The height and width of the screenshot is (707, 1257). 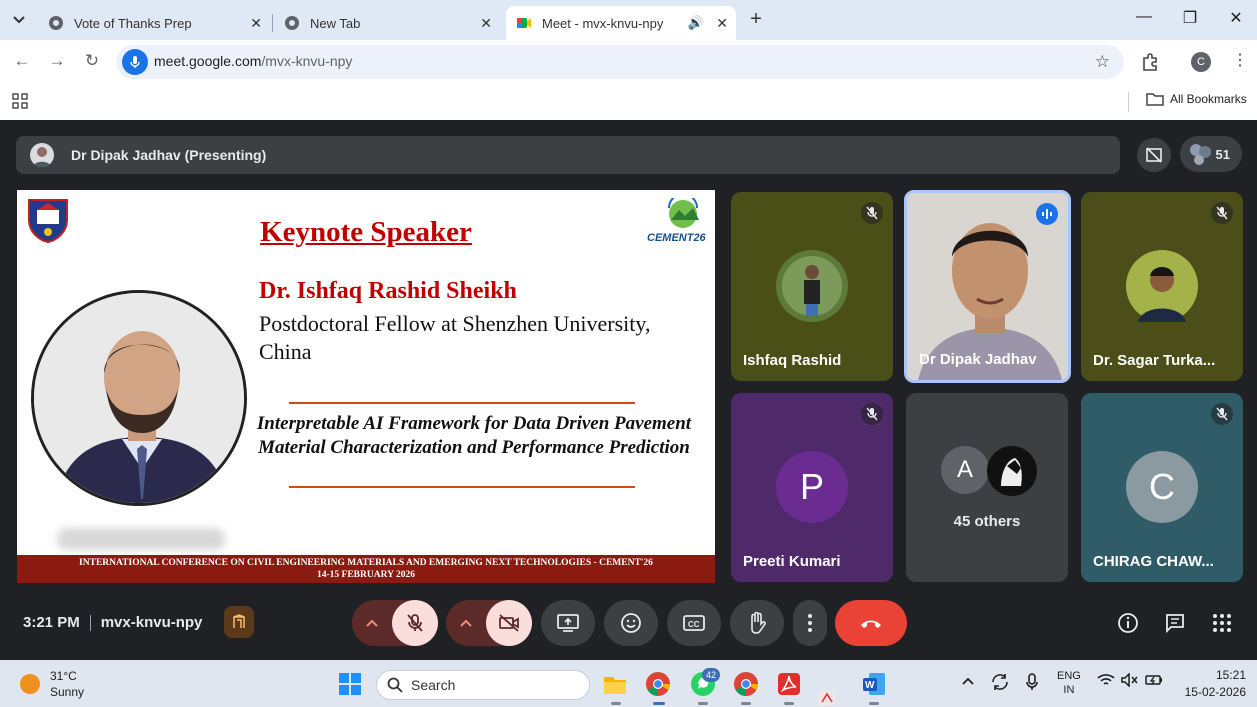 What do you see at coordinates (1201, 62) in the screenshot?
I see `profile-avatar: C` at bounding box center [1201, 62].